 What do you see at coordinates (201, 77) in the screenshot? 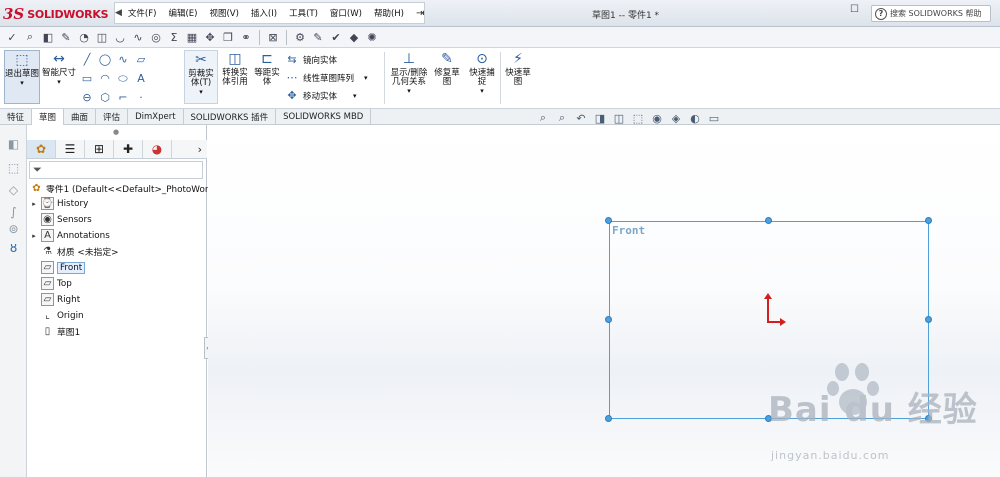
I see `trim-entities-button: ✂ 剪裁实体(T) ▾` at bounding box center [201, 77].